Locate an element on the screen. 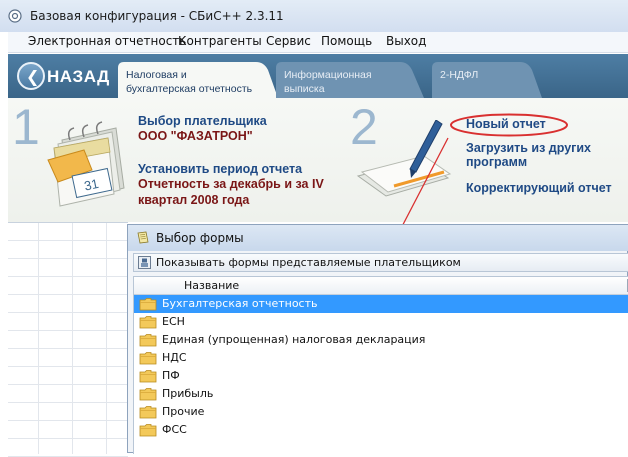 The height and width of the screenshot is (457, 628). list-item: ФСС is located at coordinates (381, 430).